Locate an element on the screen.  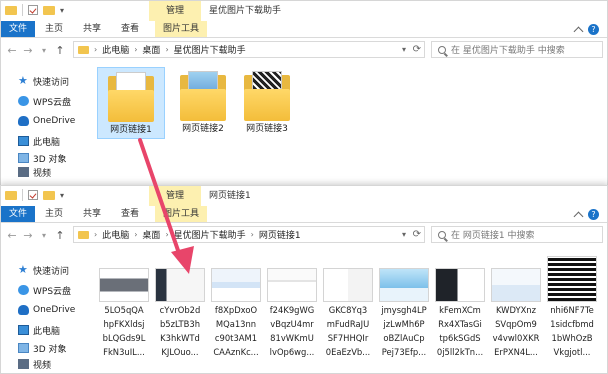
file-name-line: 1bWhOzB is located at coordinates (572, 338).